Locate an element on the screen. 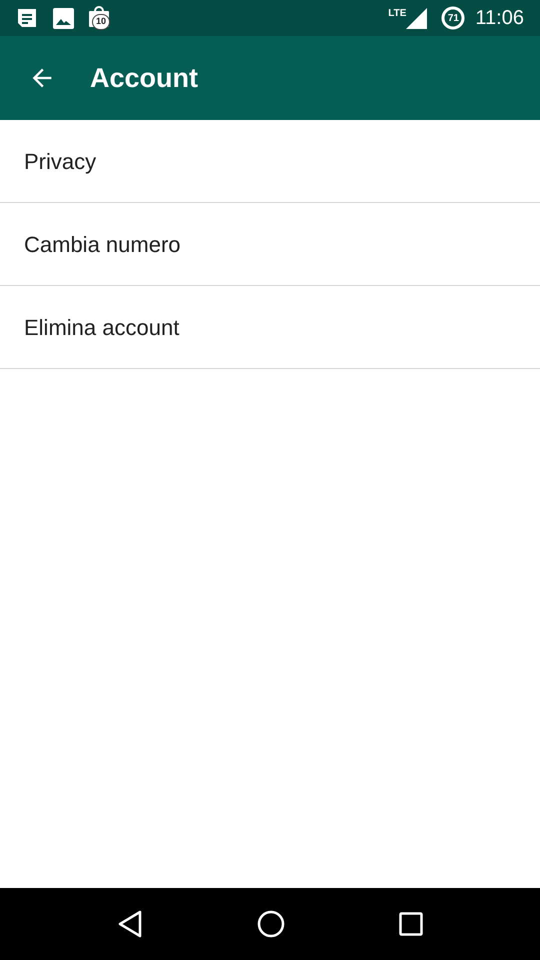  settings-item: Cambia numero is located at coordinates (270, 244).